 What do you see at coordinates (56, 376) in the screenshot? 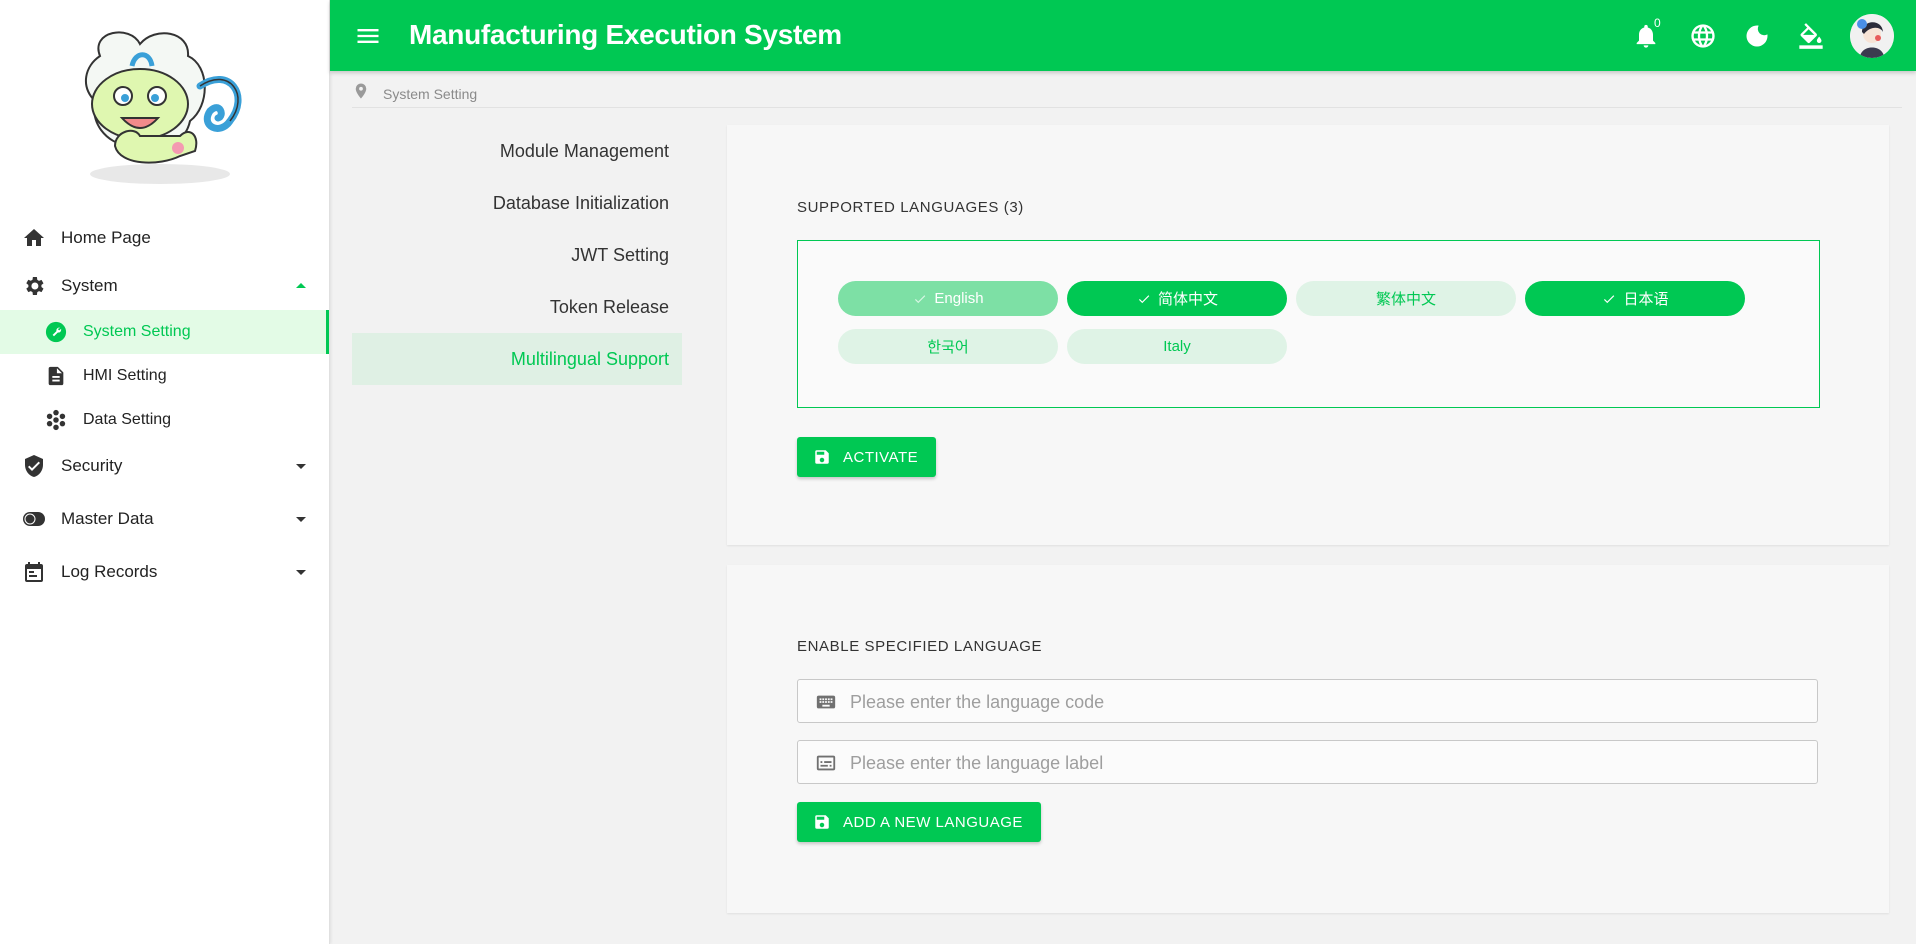
I see `document-icon` at bounding box center [56, 376].